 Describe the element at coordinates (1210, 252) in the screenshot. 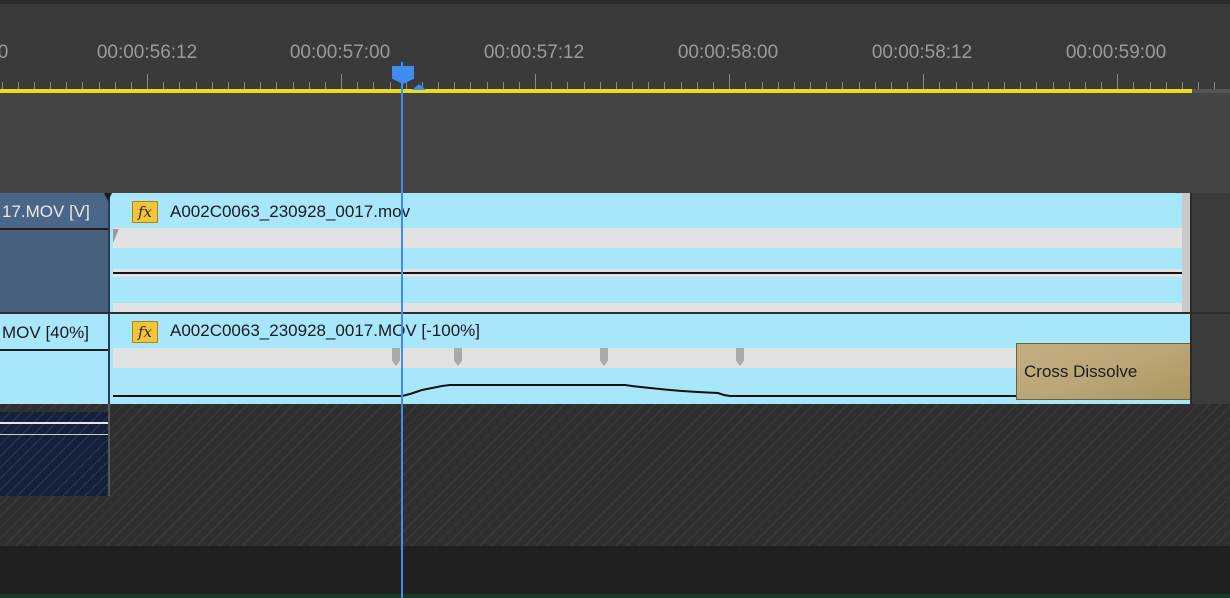

I see `video-track-empty` at that location.